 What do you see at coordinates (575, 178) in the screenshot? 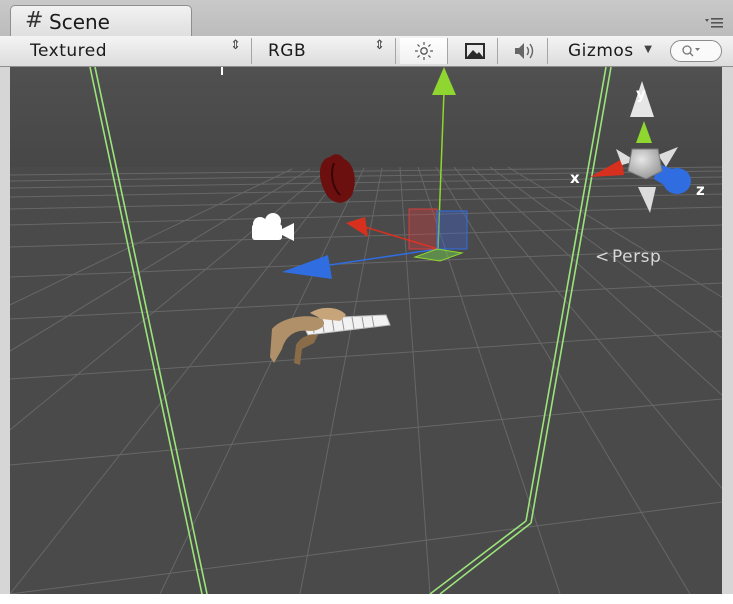
I see `gizmo-x-label: x` at bounding box center [575, 178].